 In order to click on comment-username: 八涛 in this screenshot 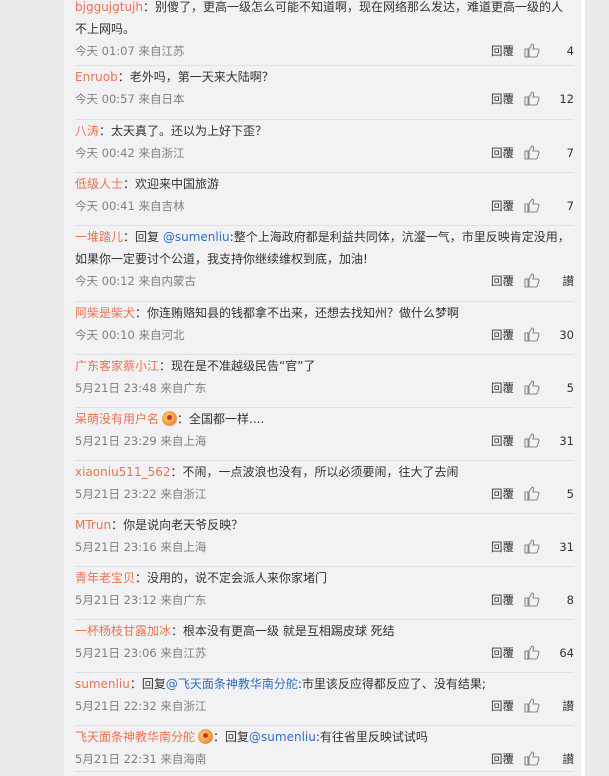, I will do `click(87, 131)`.